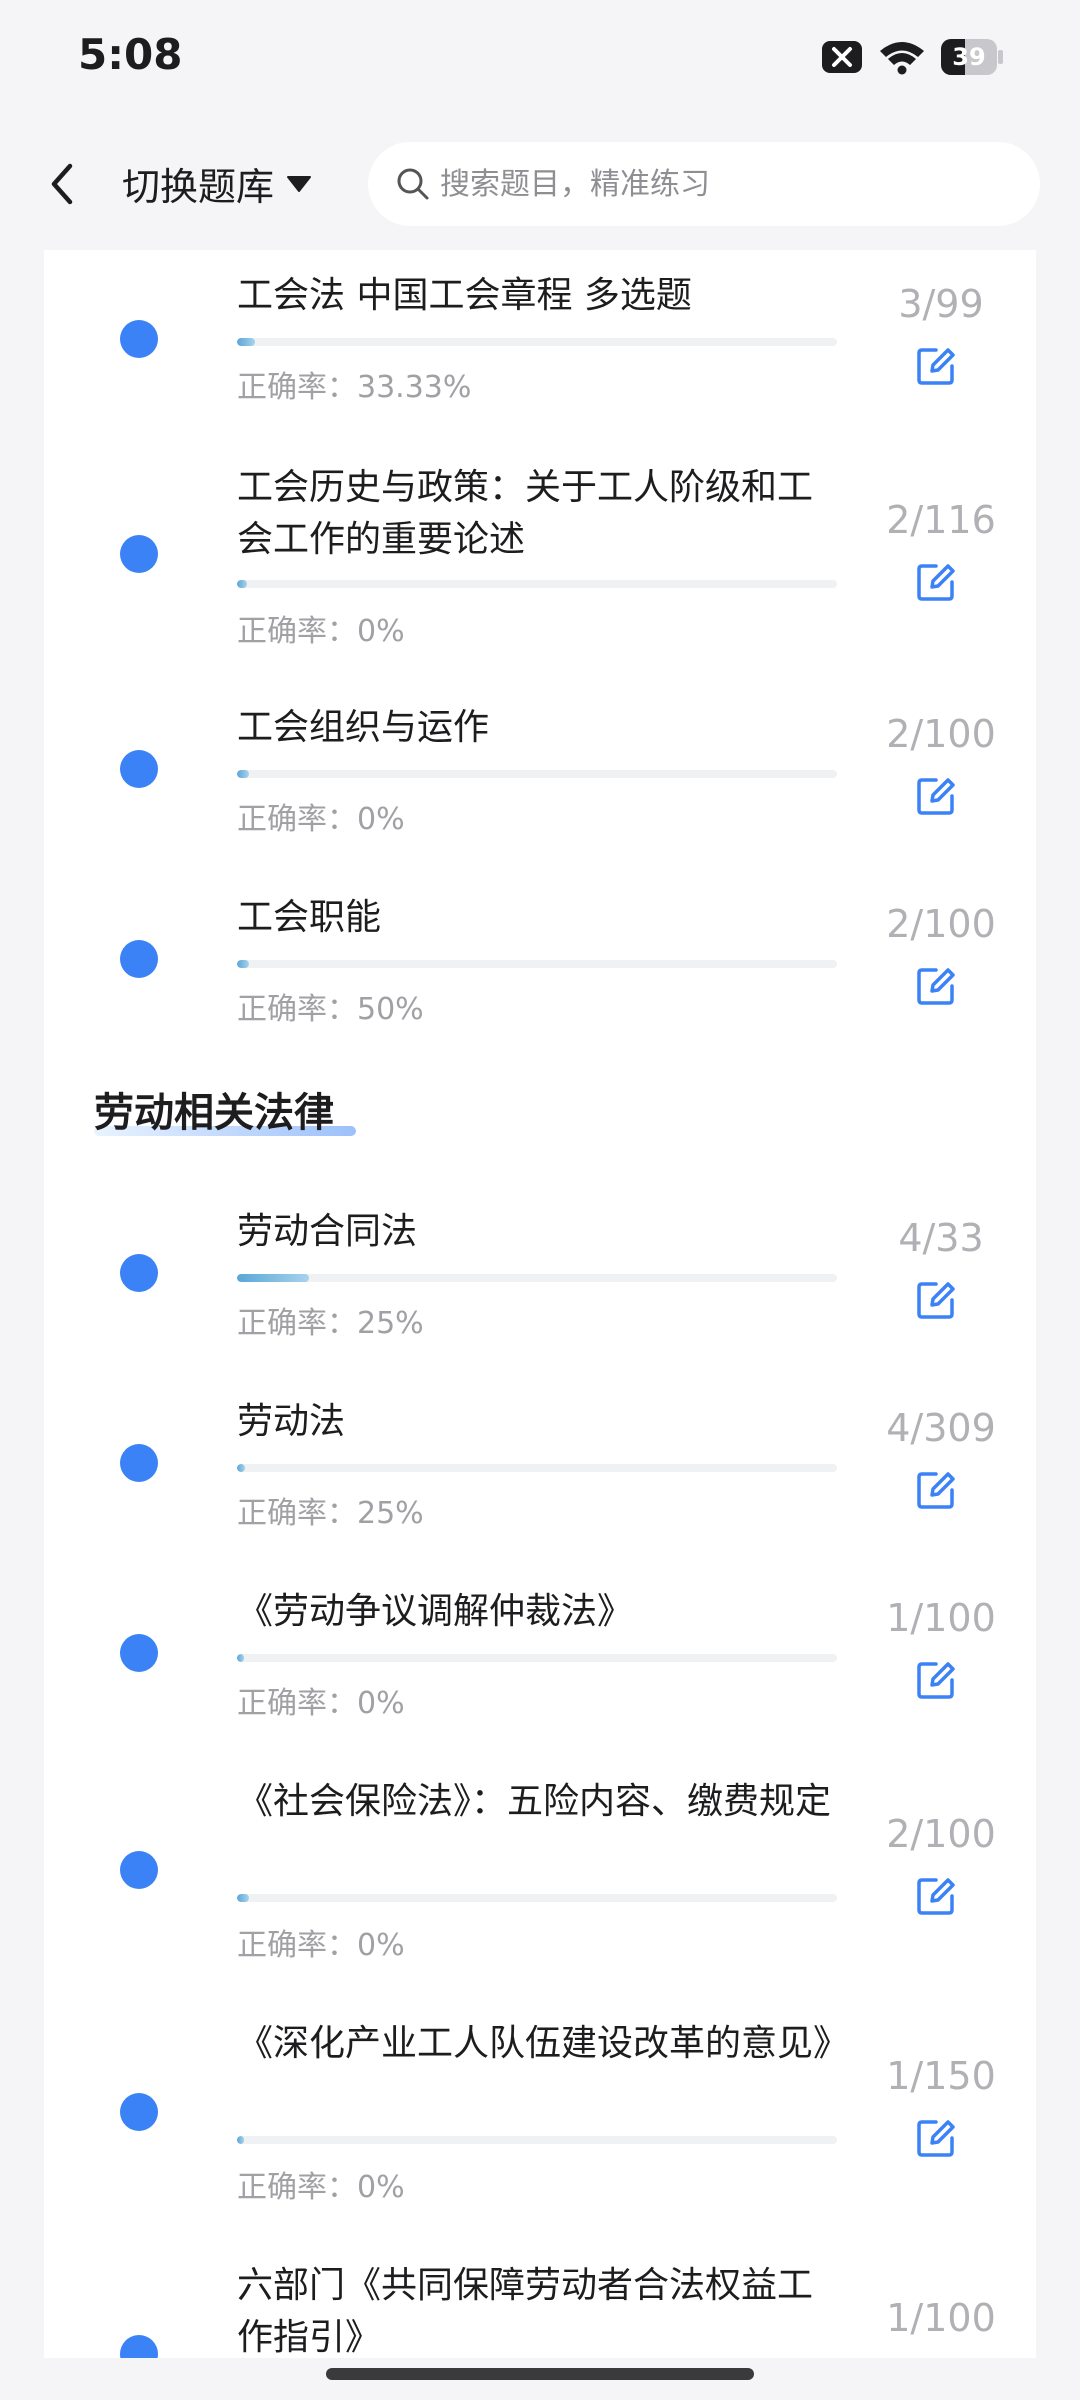 This screenshot has width=1080, height=2400. Describe the element at coordinates (941, 520) in the screenshot. I see `progress-count: 2/116` at that location.